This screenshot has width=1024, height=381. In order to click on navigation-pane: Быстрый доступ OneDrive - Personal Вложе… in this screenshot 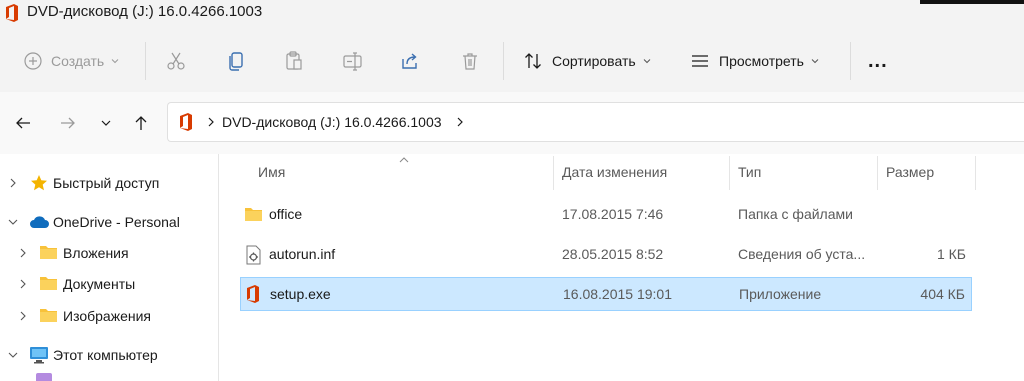, I will do `click(109, 267)`.